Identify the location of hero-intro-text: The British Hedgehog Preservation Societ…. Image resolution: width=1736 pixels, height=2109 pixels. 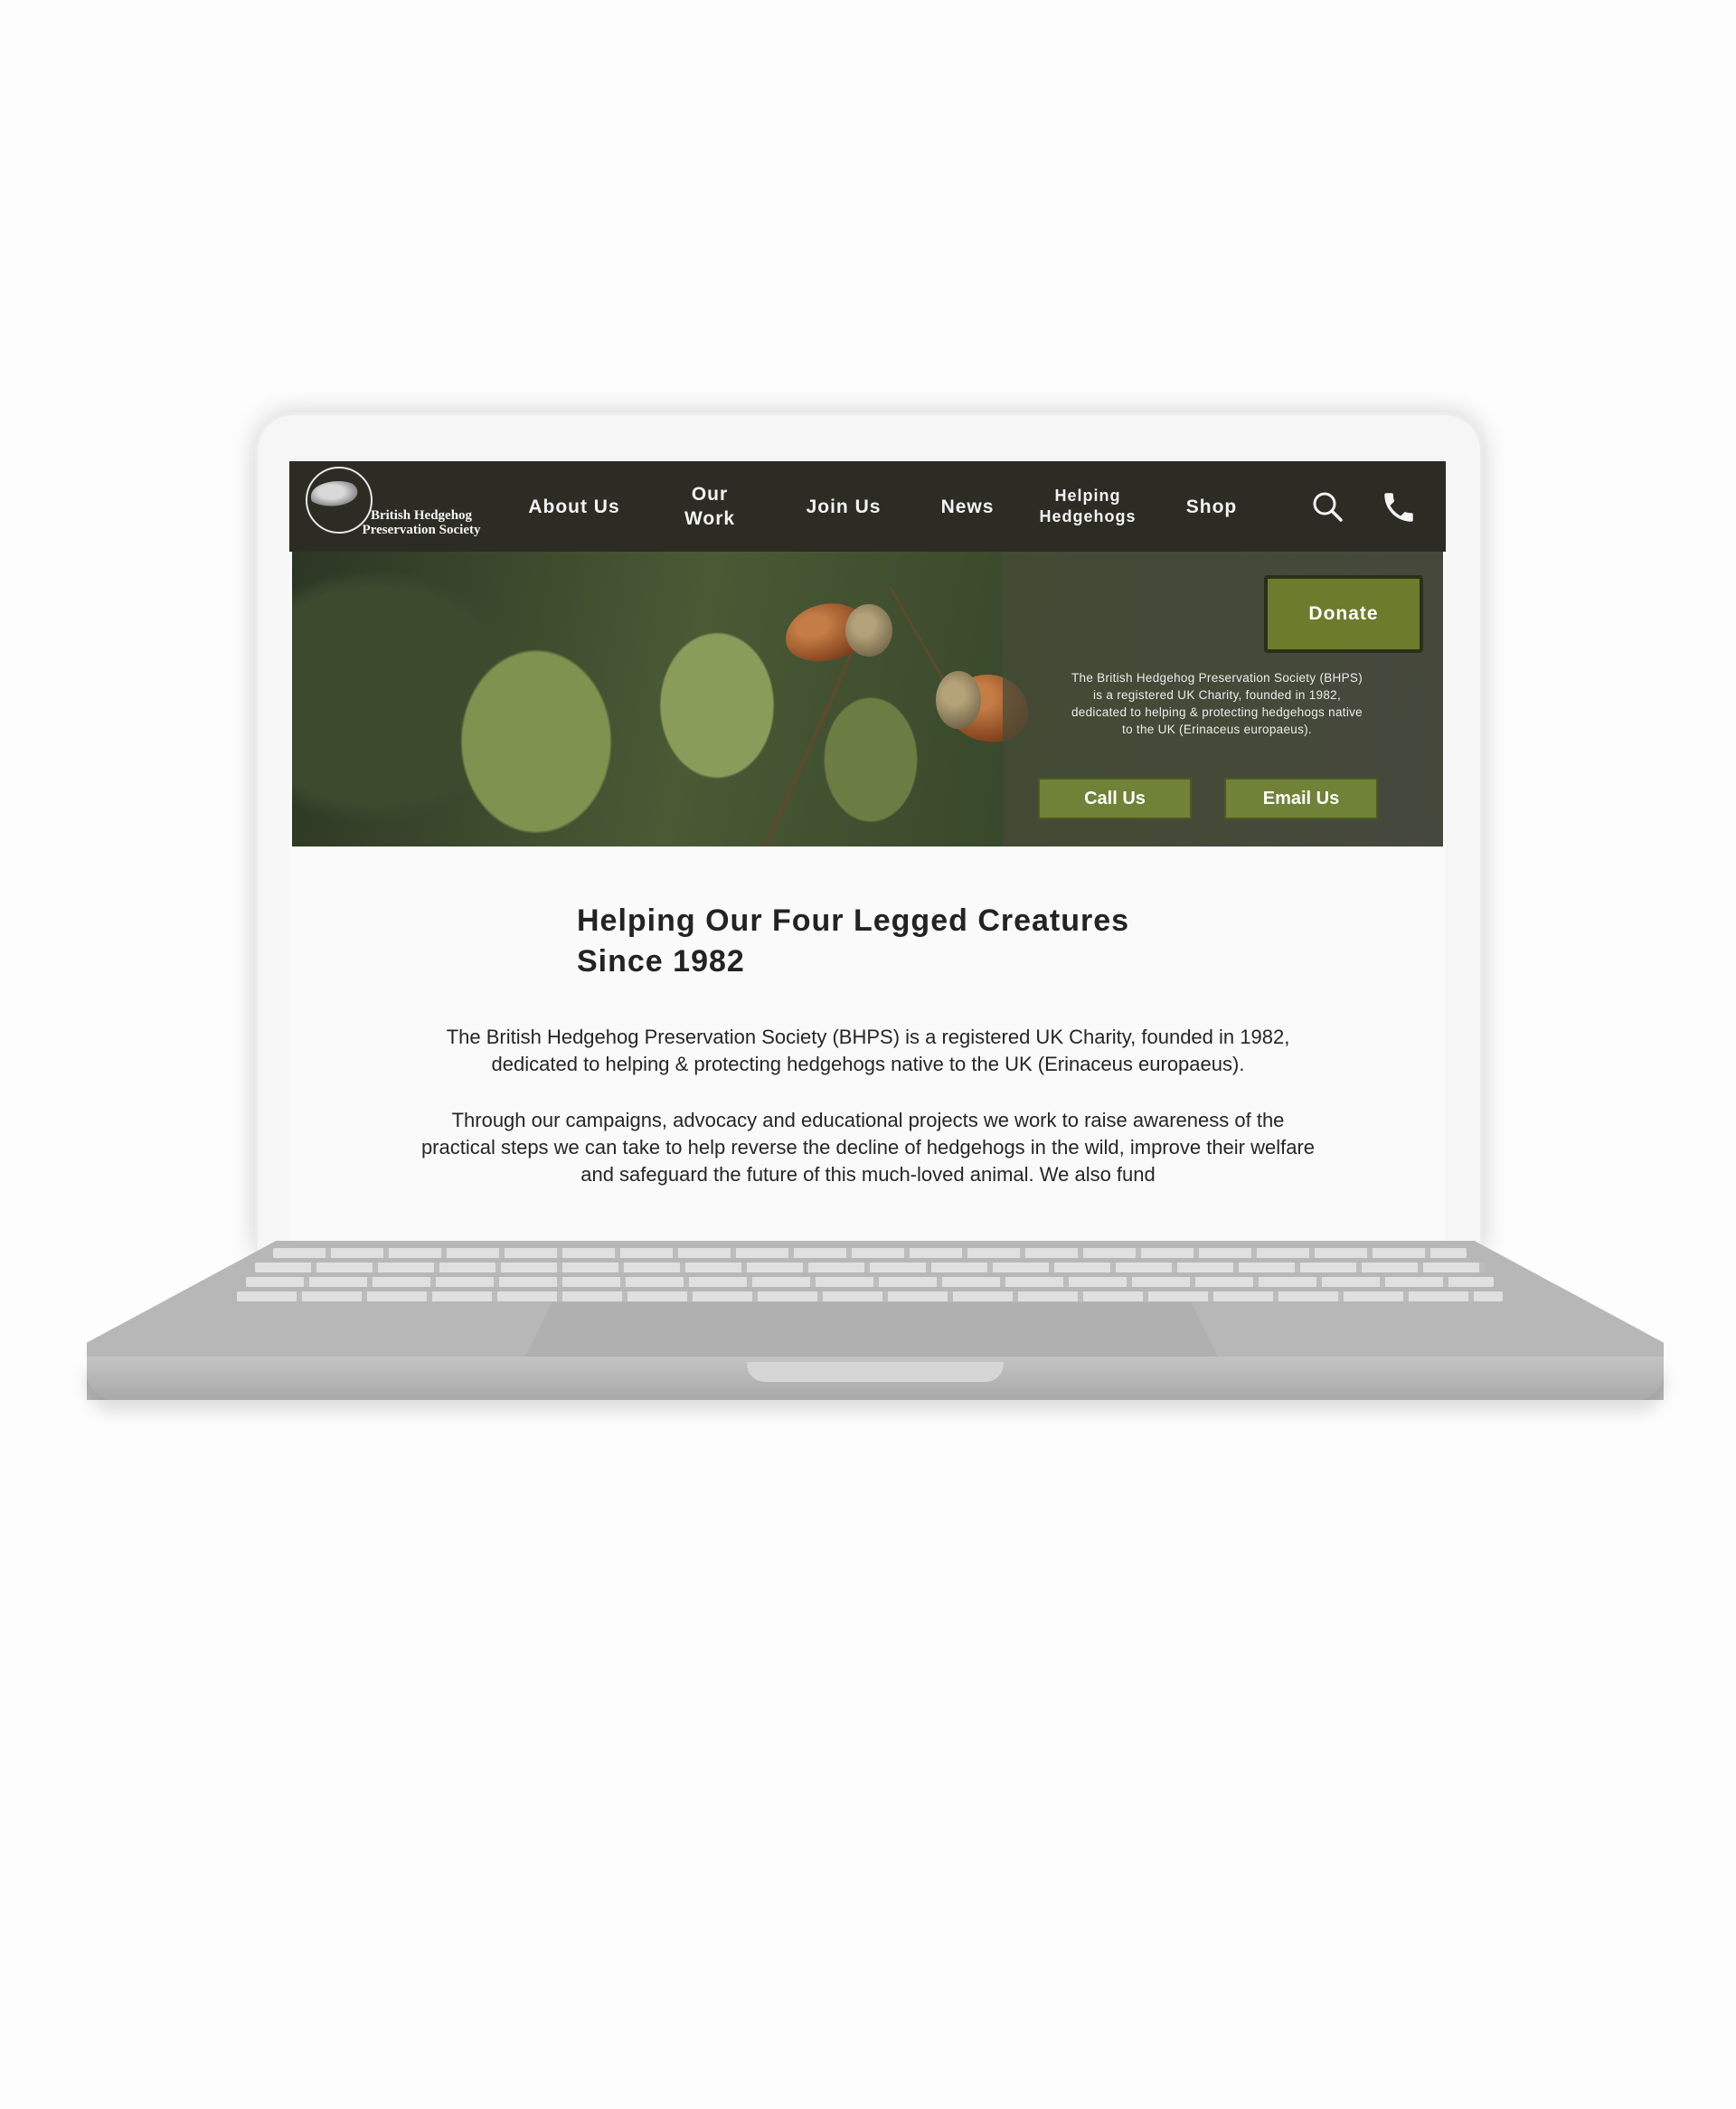
(1217, 704).